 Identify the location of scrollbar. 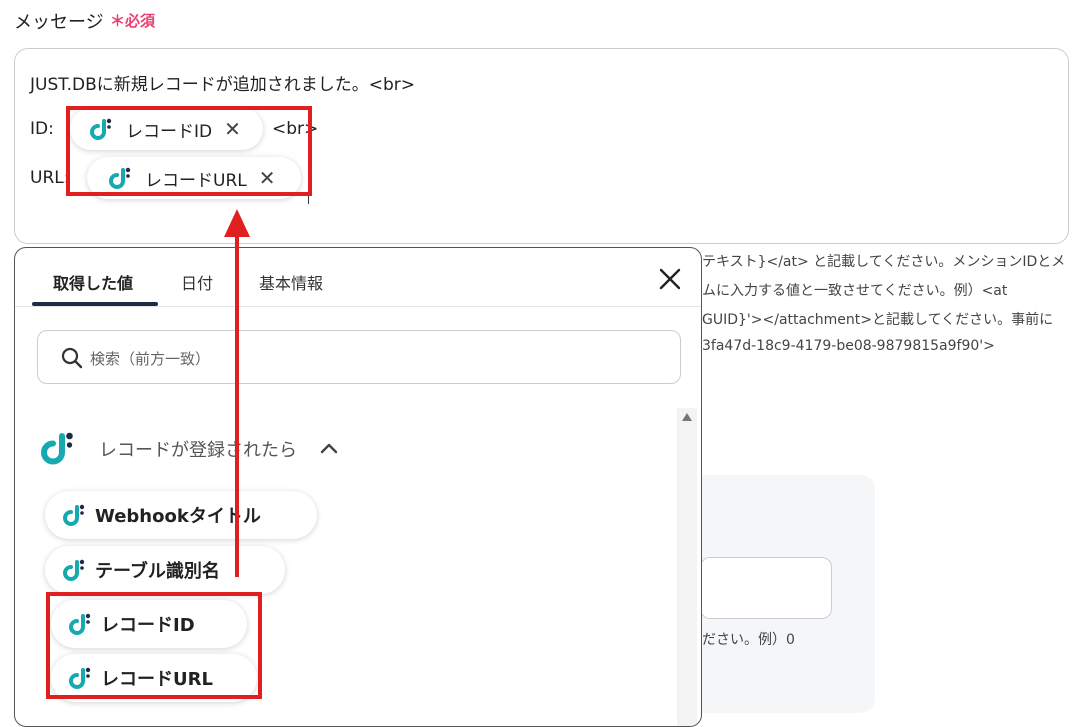
(687, 567).